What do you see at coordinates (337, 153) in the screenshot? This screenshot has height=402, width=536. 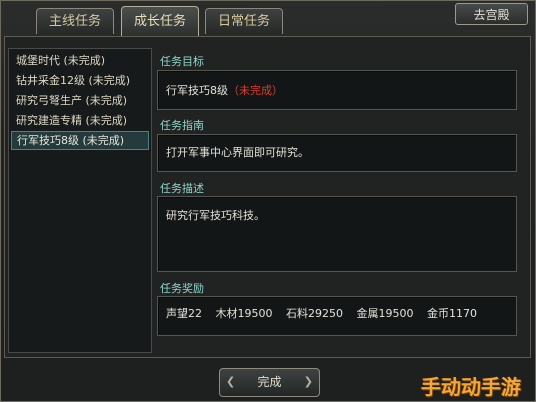 I see `guide-box: 打开军事中心界面即可研究。` at bounding box center [337, 153].